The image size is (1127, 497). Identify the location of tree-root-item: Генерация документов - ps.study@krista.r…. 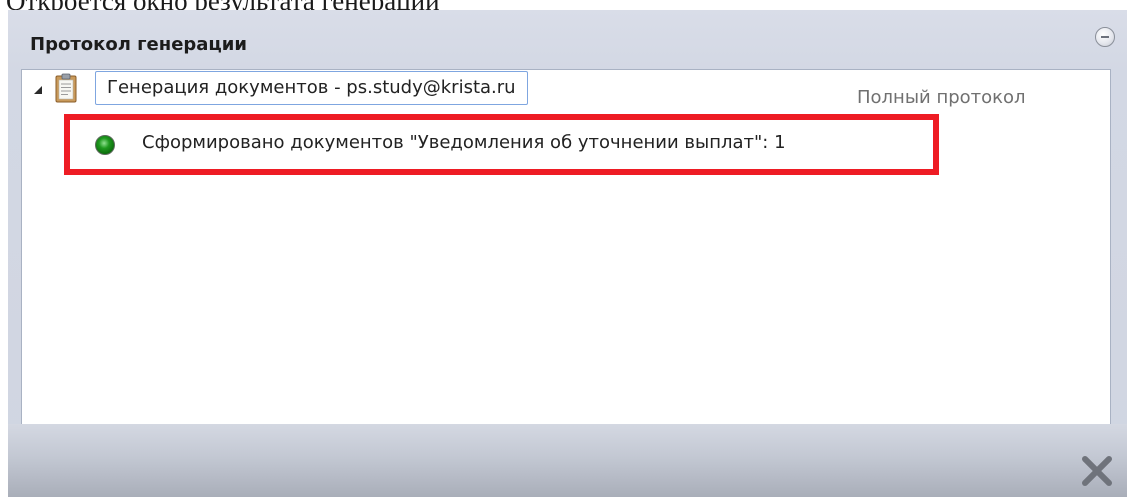
(311, 88).